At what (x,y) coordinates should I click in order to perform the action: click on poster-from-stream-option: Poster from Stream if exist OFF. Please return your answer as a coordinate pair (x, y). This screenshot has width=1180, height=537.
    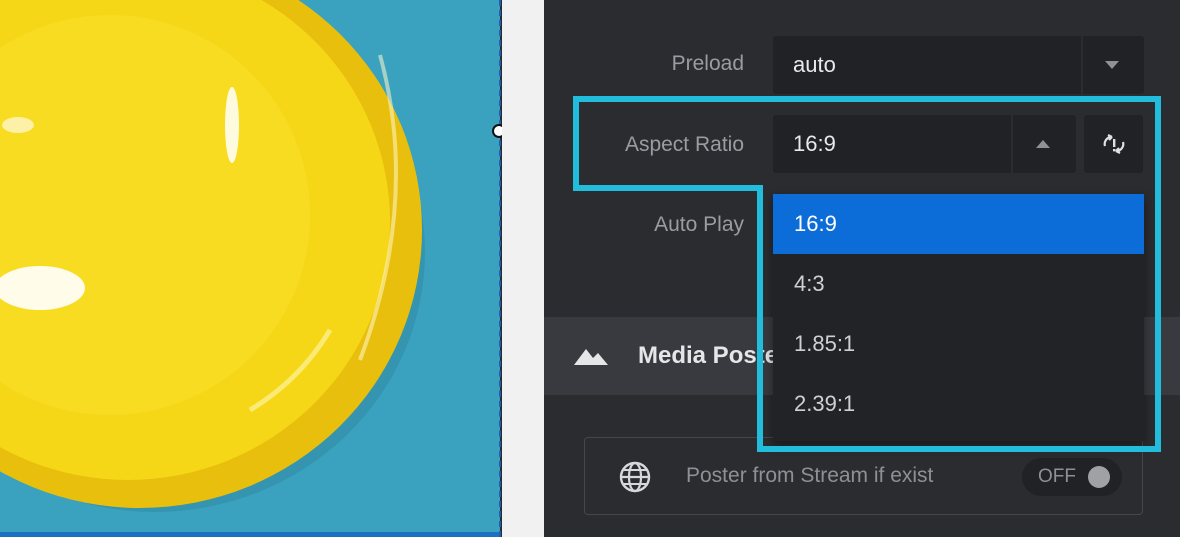
    Looking at the image, I should click on (863, 476).